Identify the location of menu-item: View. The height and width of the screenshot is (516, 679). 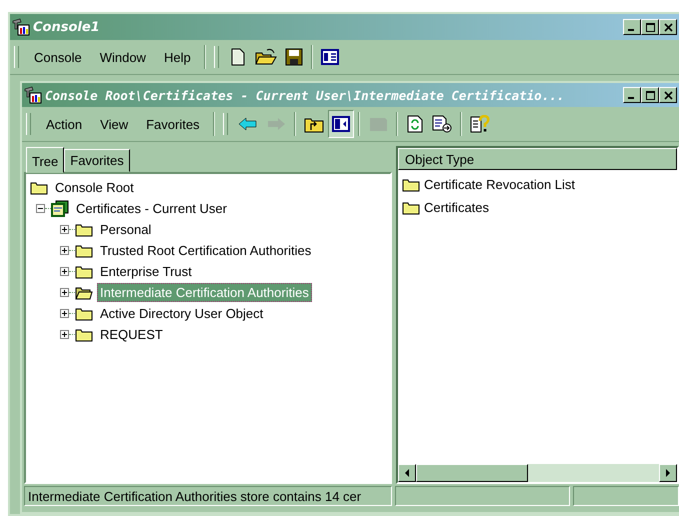
(114, 124).